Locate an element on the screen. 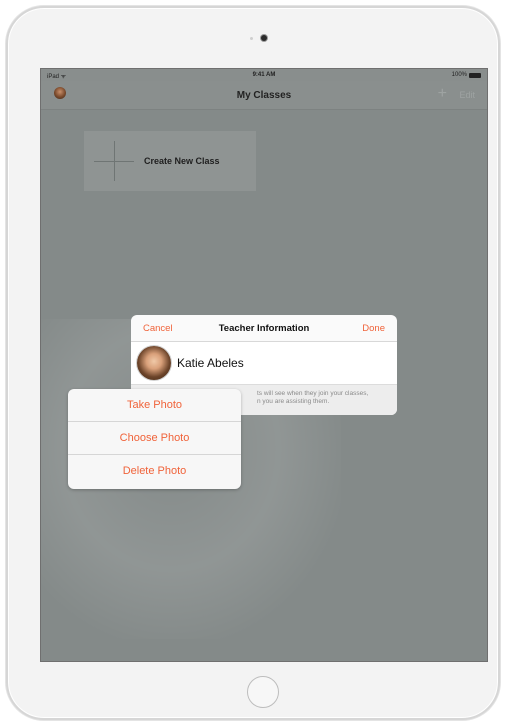  battery-percent: 100% is located at coordinates (459, 75).